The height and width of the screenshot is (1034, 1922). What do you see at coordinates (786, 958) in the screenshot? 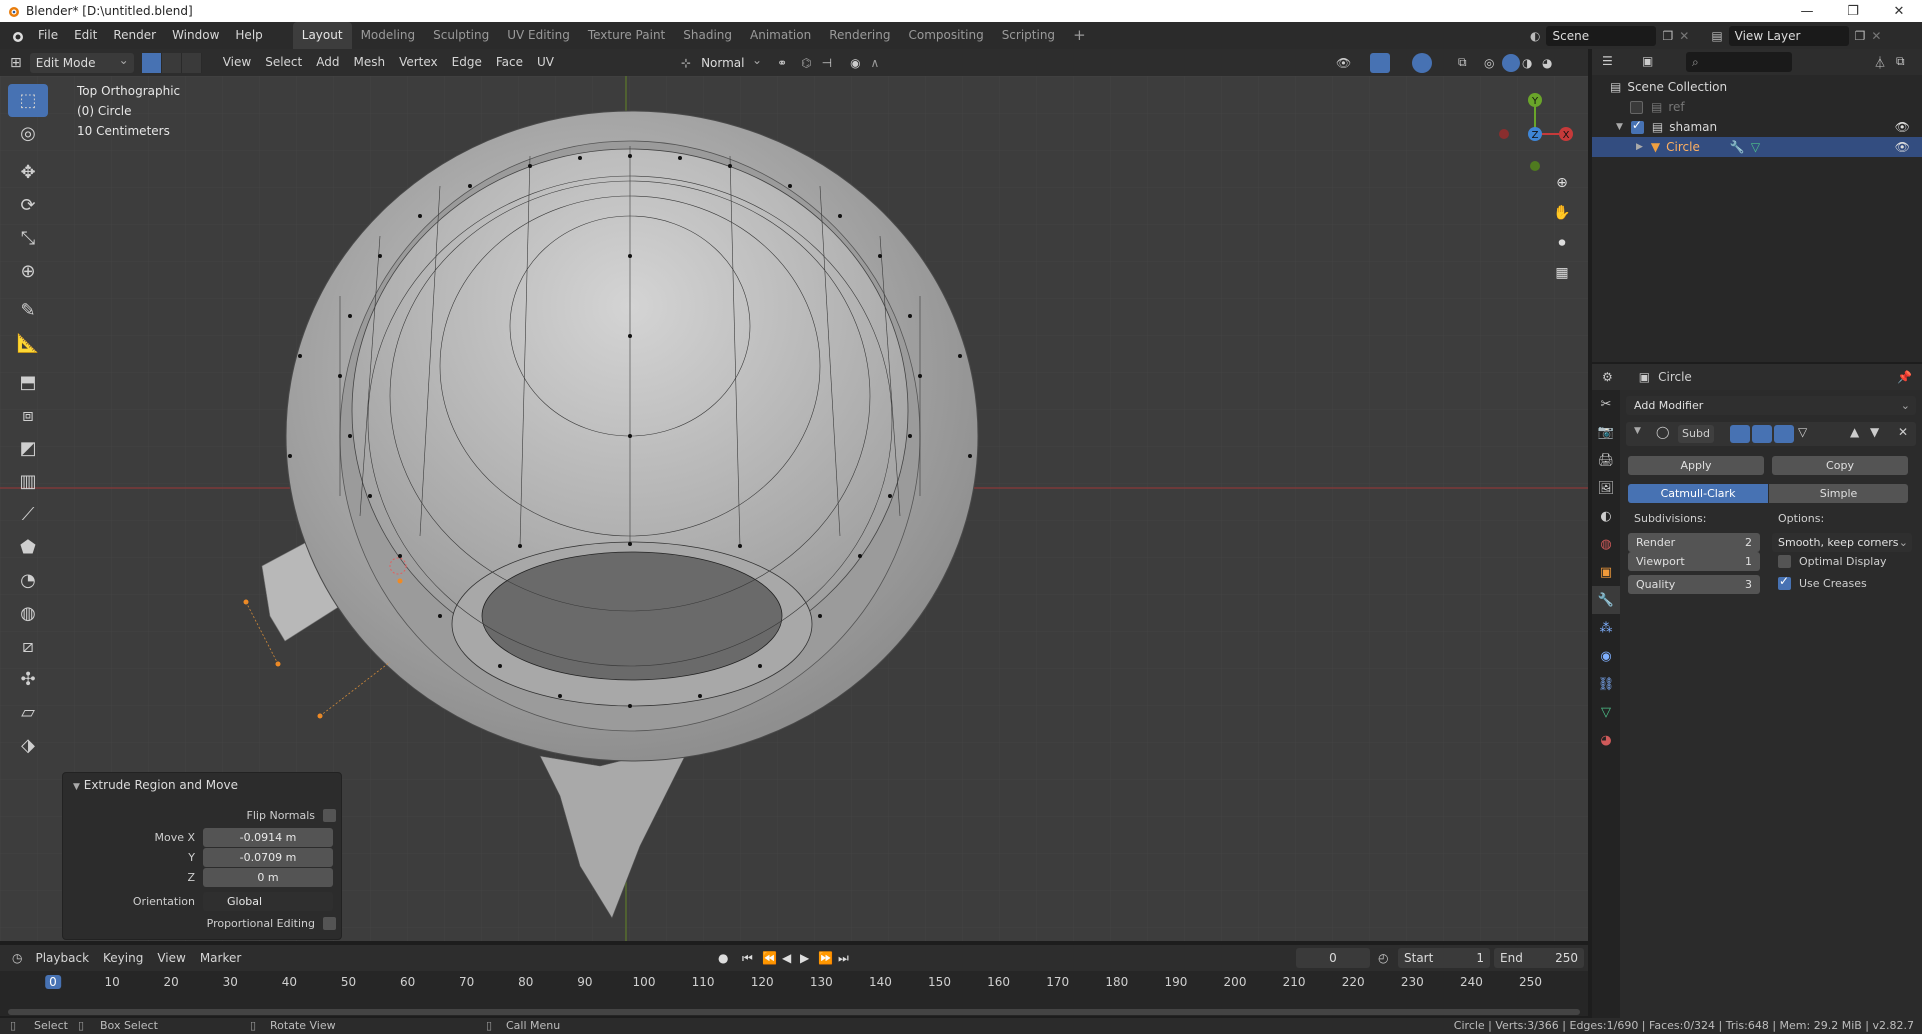
I see `play-reverse-icon: ◀` at bounding box center [786, 958].